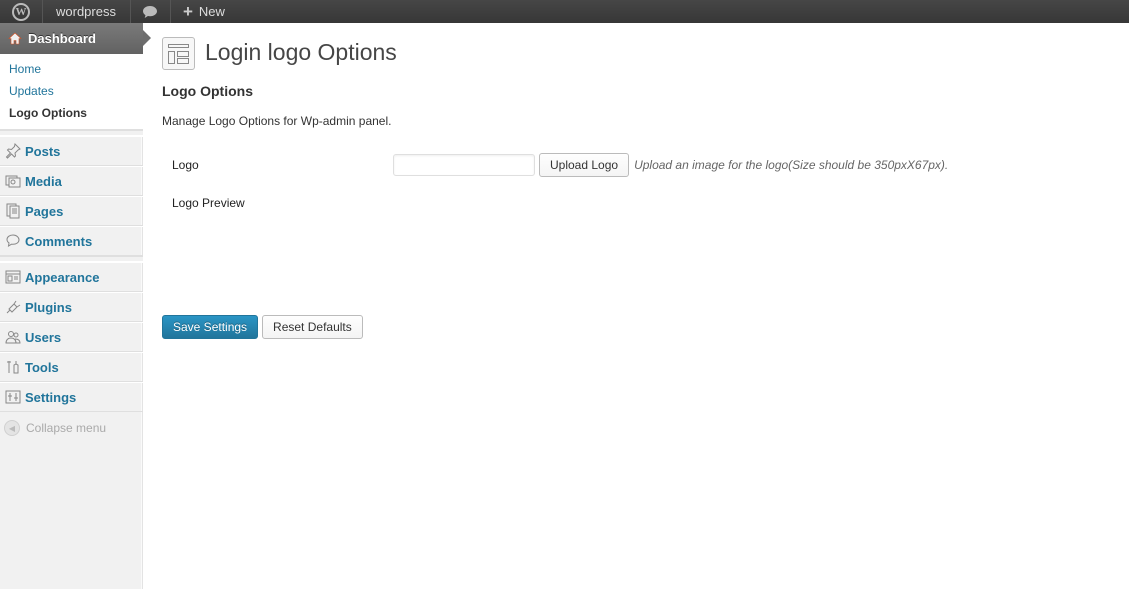  What do you see at coordinates (71, 337) in the screenshot?
I see `sidebar-item-users: Users` at bounding box center [71, 337].